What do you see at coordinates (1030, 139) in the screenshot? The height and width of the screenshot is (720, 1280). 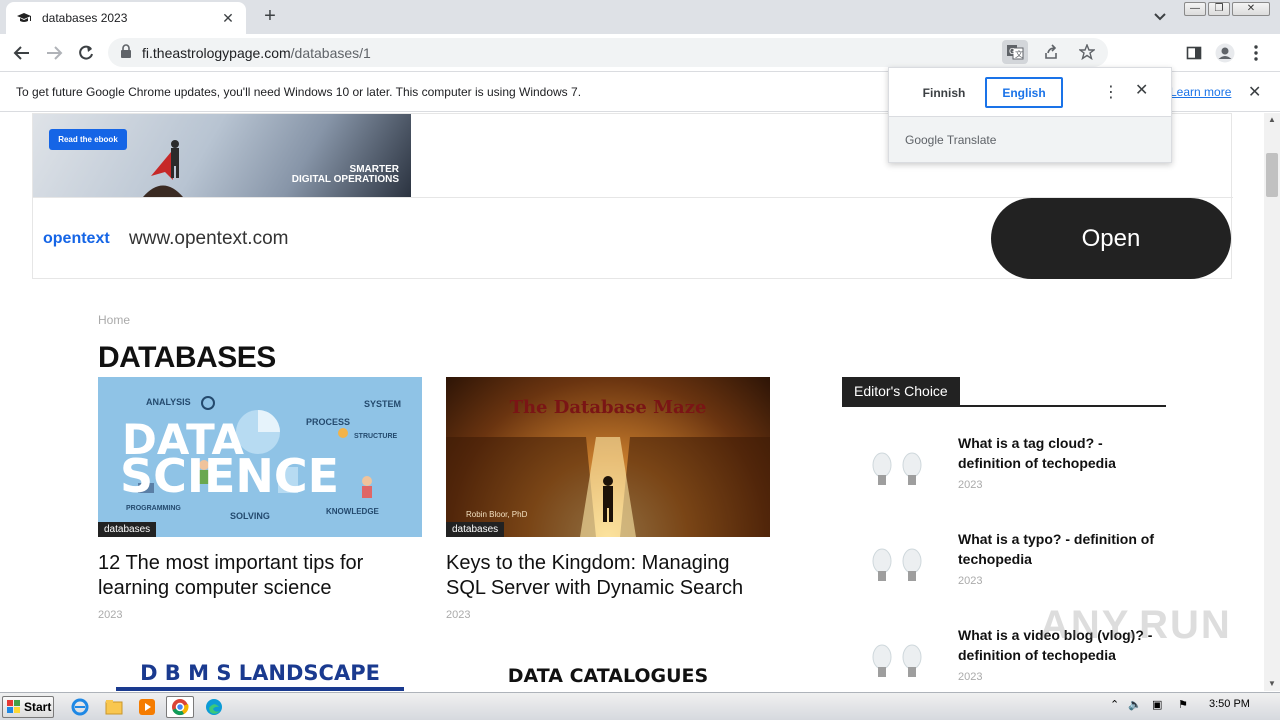 I see `translate-footer: Google Translate` at bounding box center [1030, 139].